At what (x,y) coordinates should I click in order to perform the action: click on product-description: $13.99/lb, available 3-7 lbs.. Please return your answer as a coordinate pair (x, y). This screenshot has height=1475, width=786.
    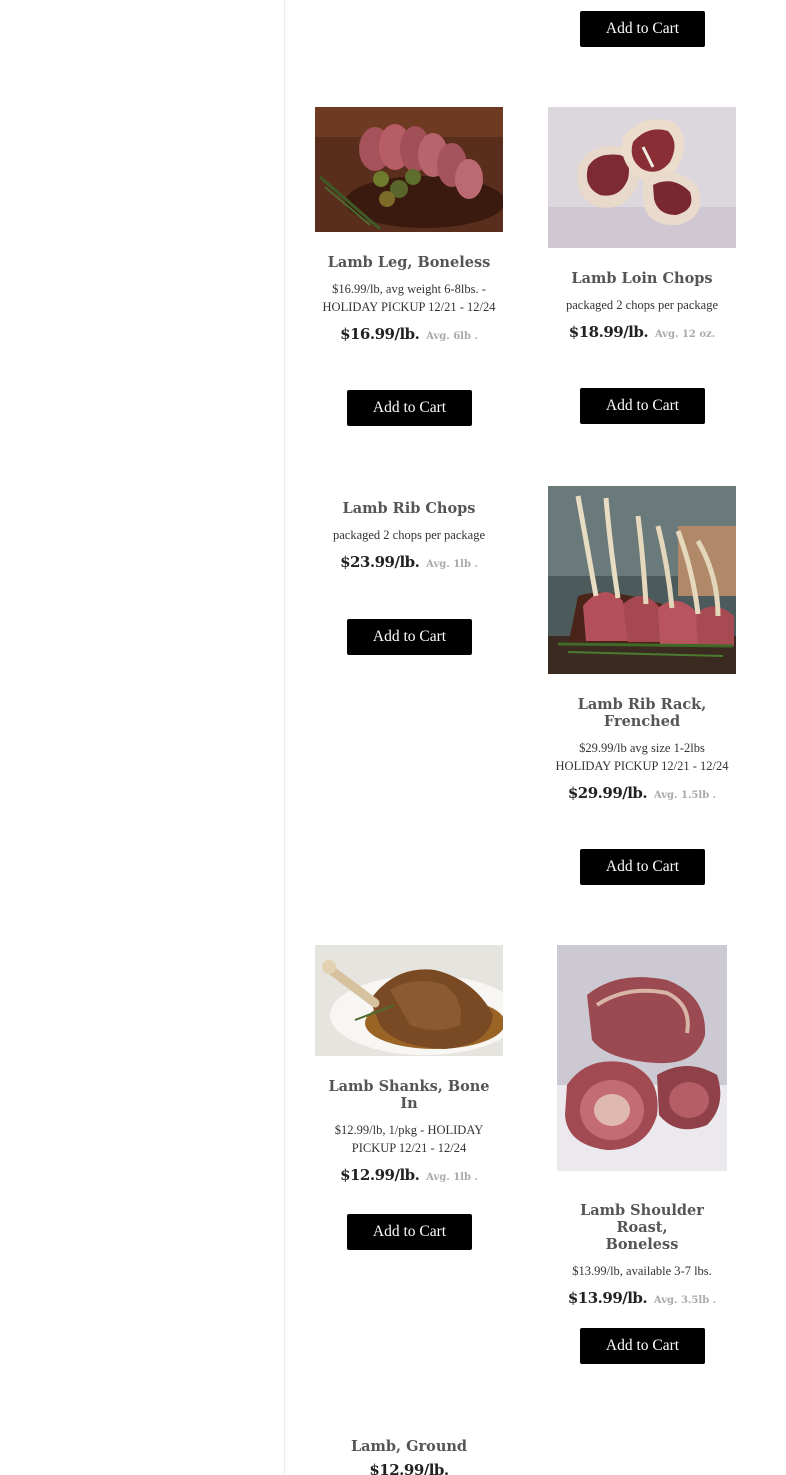
    Looking at the image, I should click on (642, 1271).